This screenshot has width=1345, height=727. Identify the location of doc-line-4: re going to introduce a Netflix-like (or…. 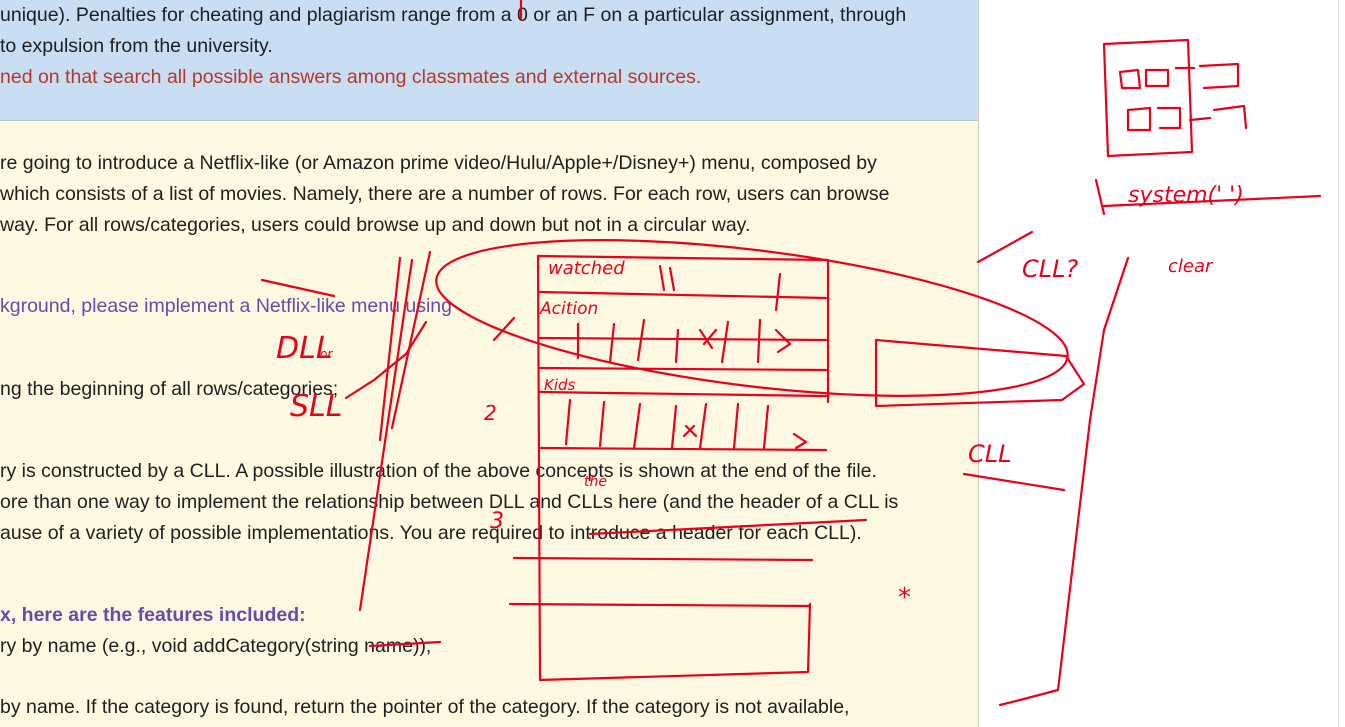
(438, 163).